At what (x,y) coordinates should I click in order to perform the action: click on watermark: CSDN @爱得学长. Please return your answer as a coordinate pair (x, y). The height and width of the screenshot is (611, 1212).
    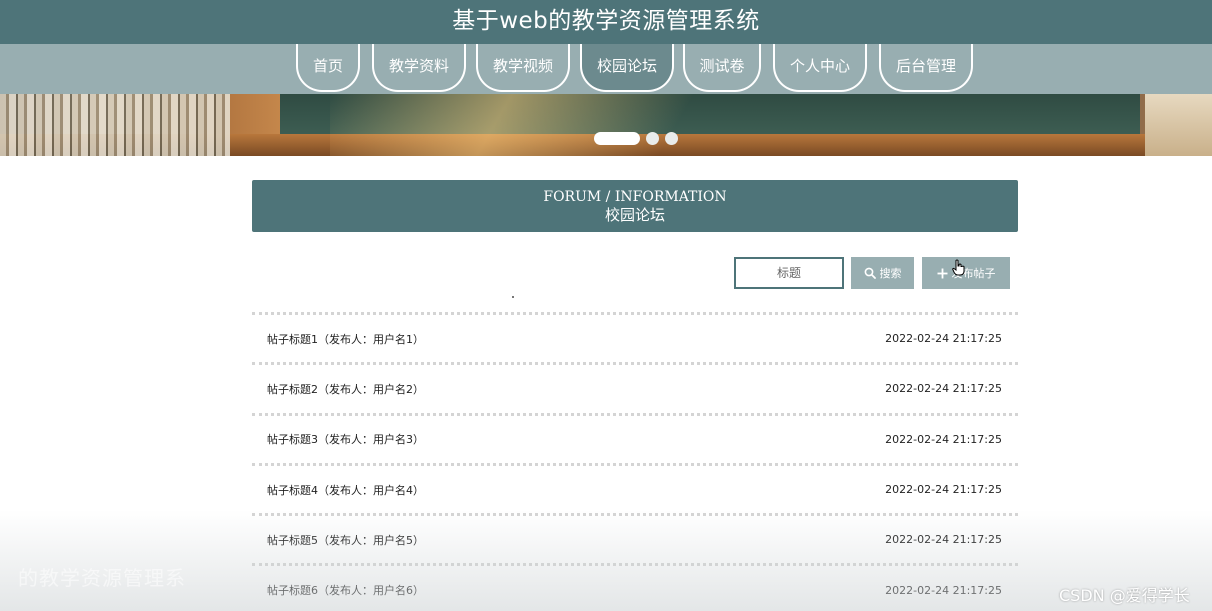
    Looking at the image, I should click on (1124, 595).